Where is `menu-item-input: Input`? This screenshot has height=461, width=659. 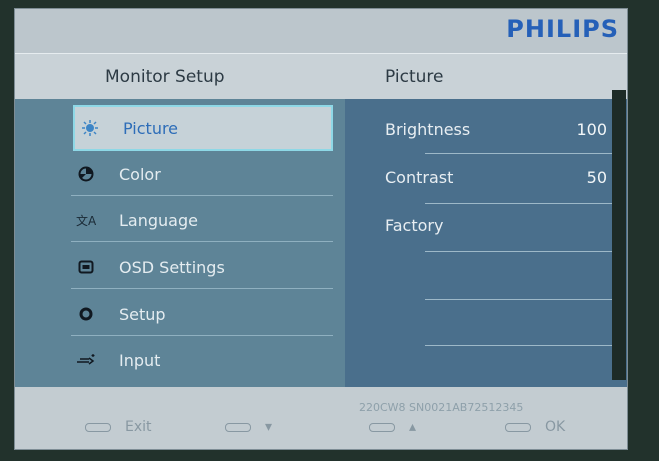 menu-item-input: Input is located at coordinates (202, 360).